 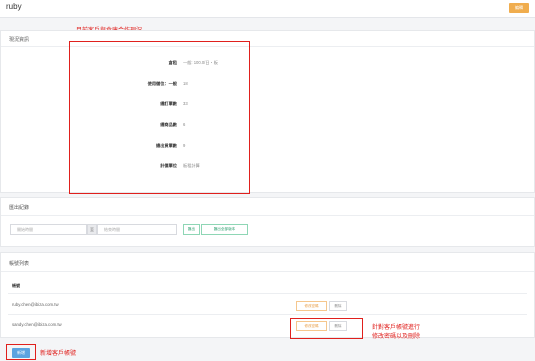 What do you see at coordinates (19, 208) in the screenshot?
I see `export-panel-title: 匯出紀錄` at bounding box center [19, 208].